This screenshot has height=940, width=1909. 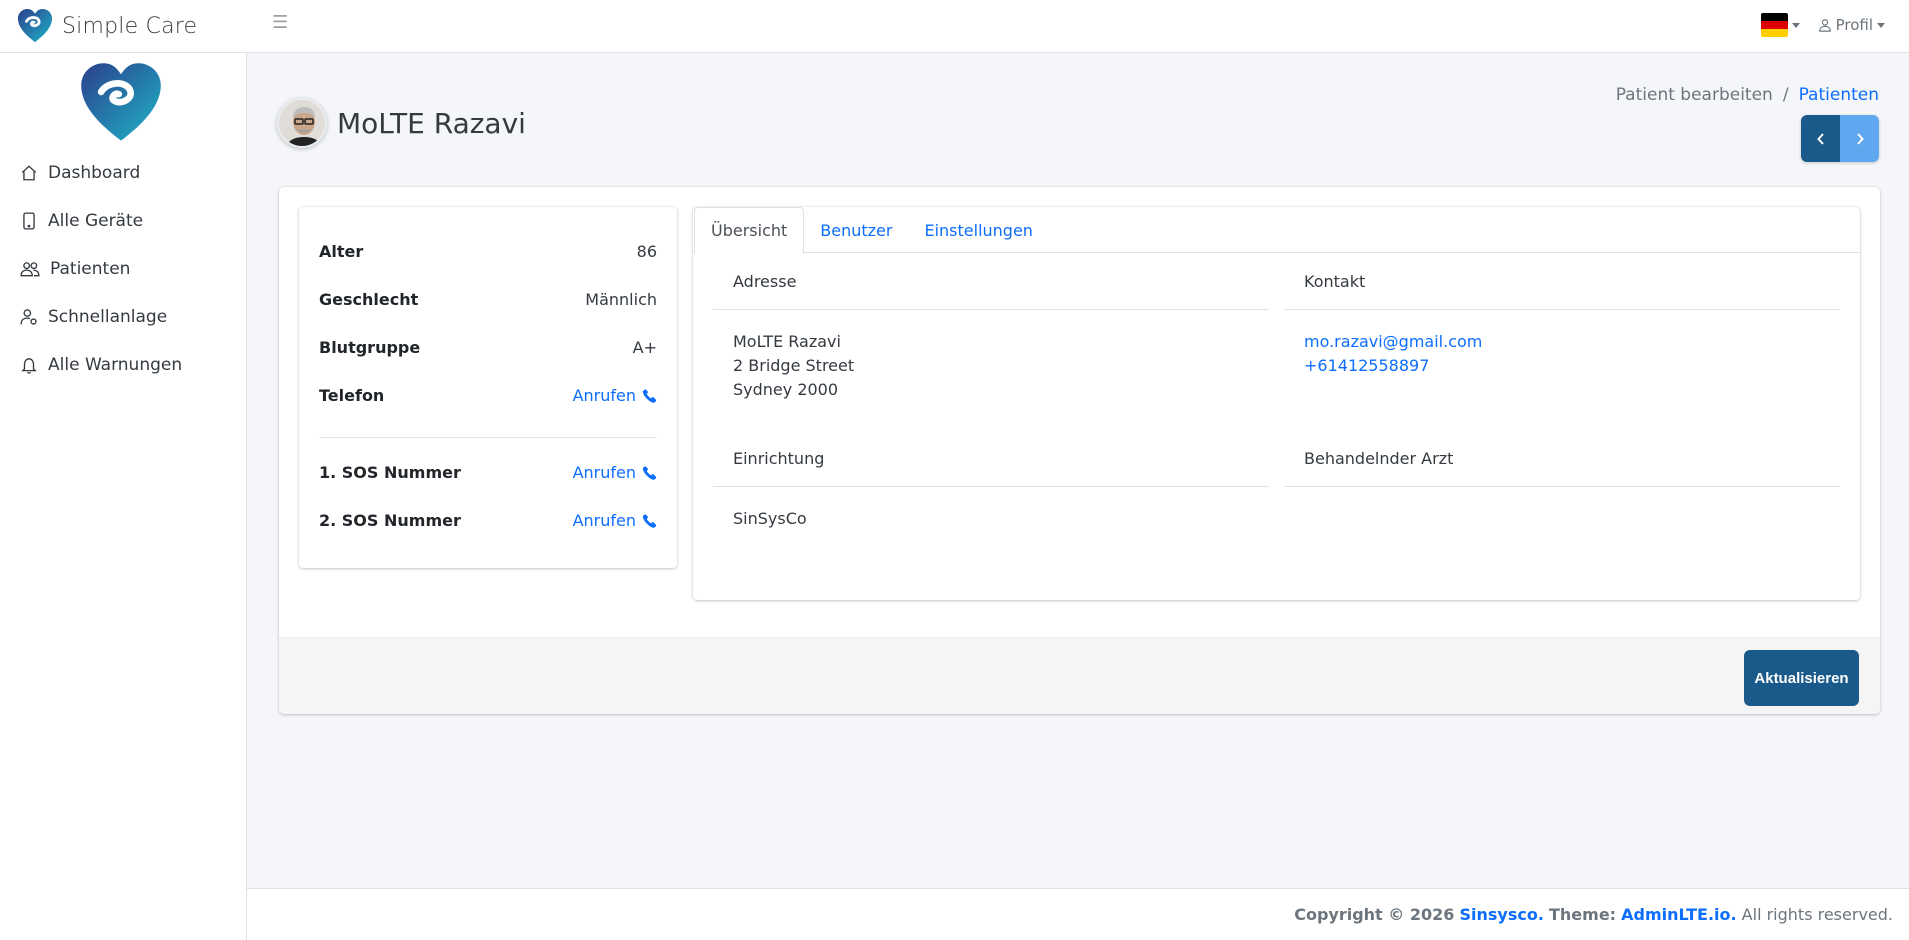 I want to click on facility-value: SinSysCo, so click(x=770, y=518).